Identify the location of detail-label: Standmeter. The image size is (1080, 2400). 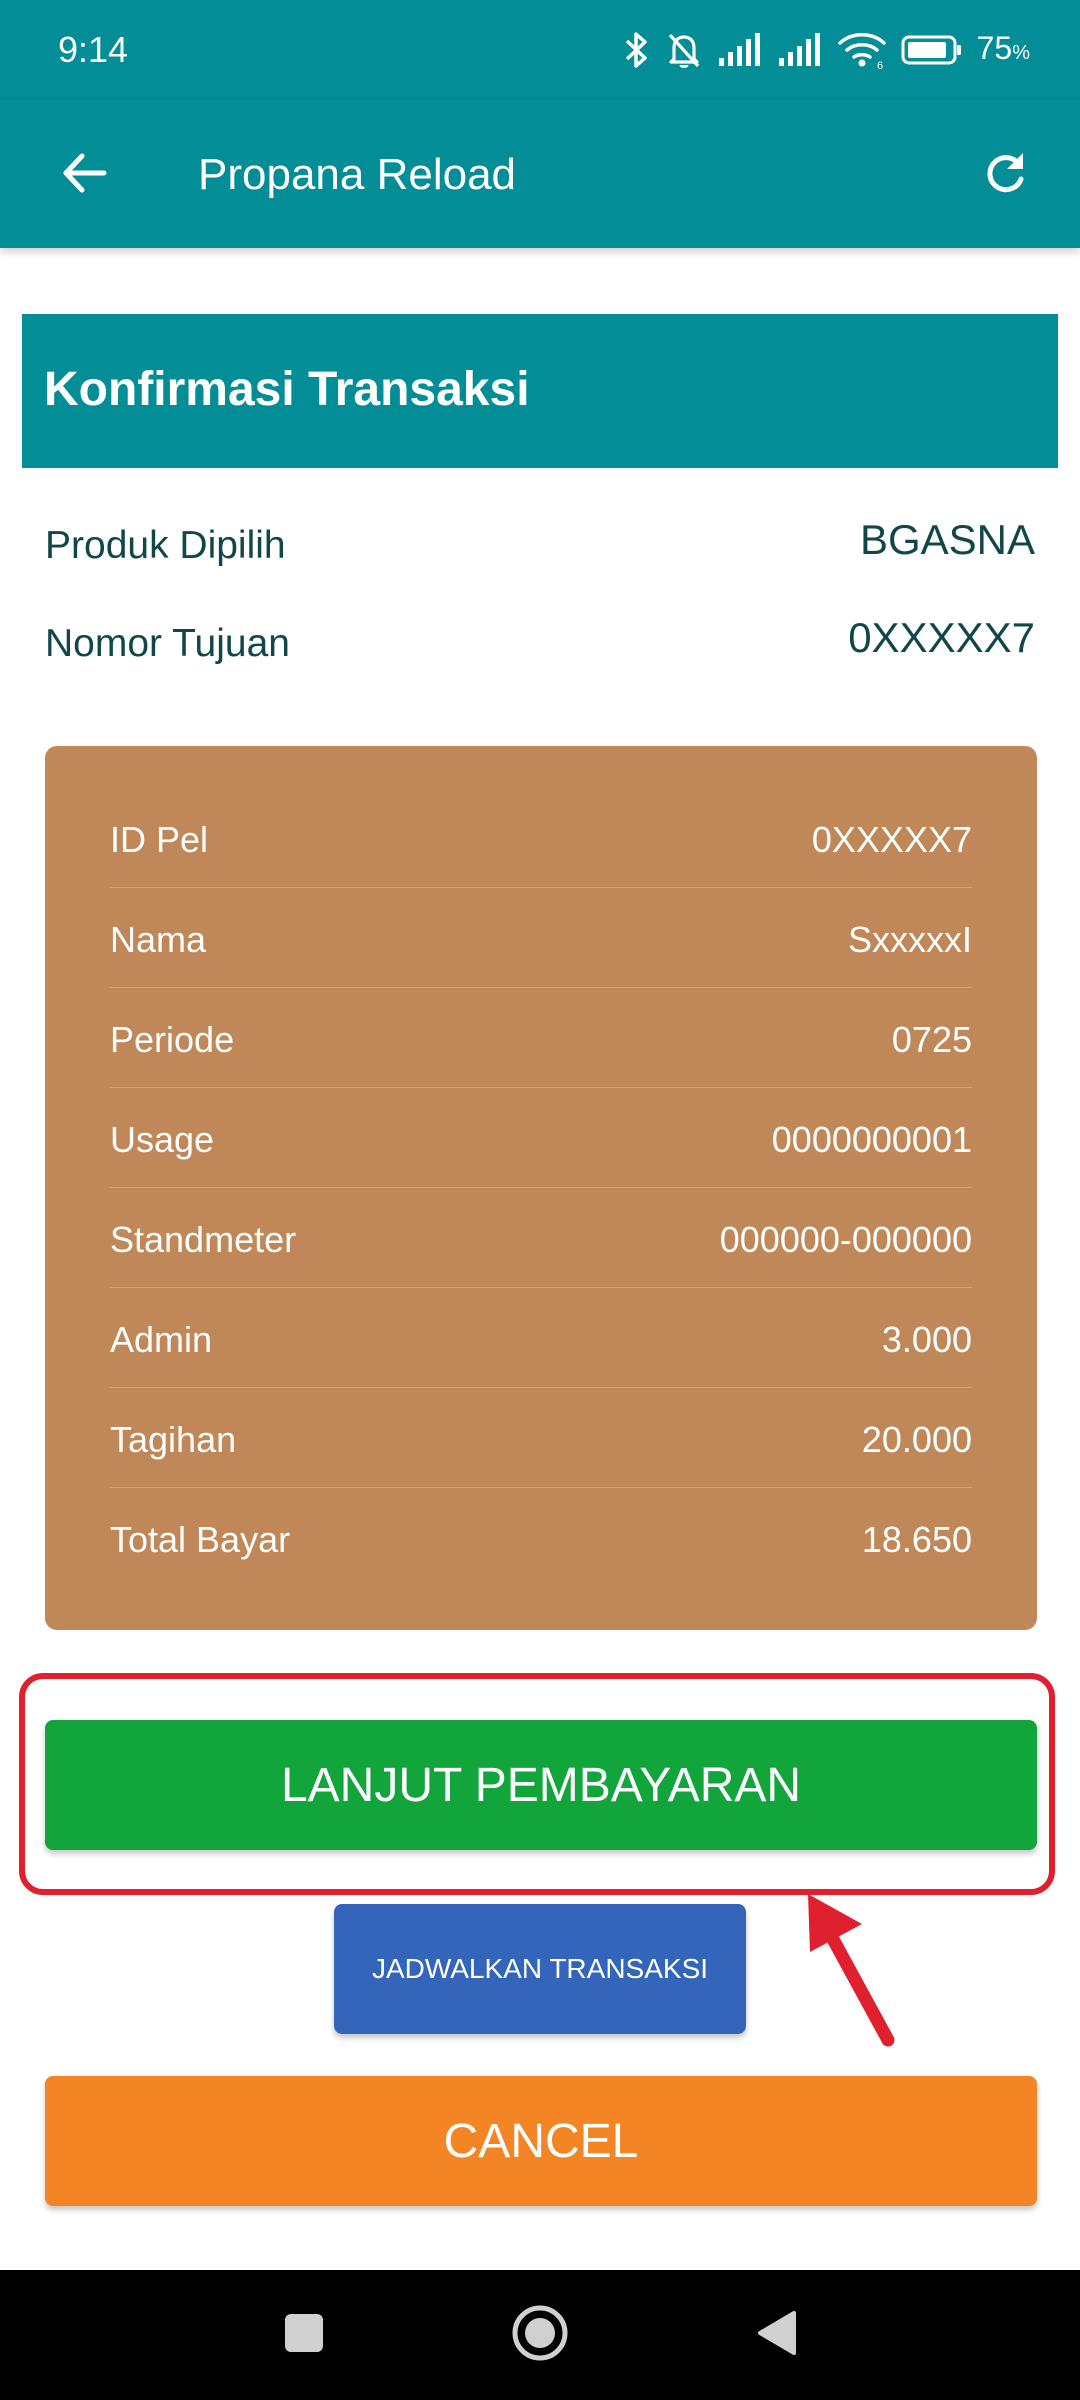
(203, 1239).